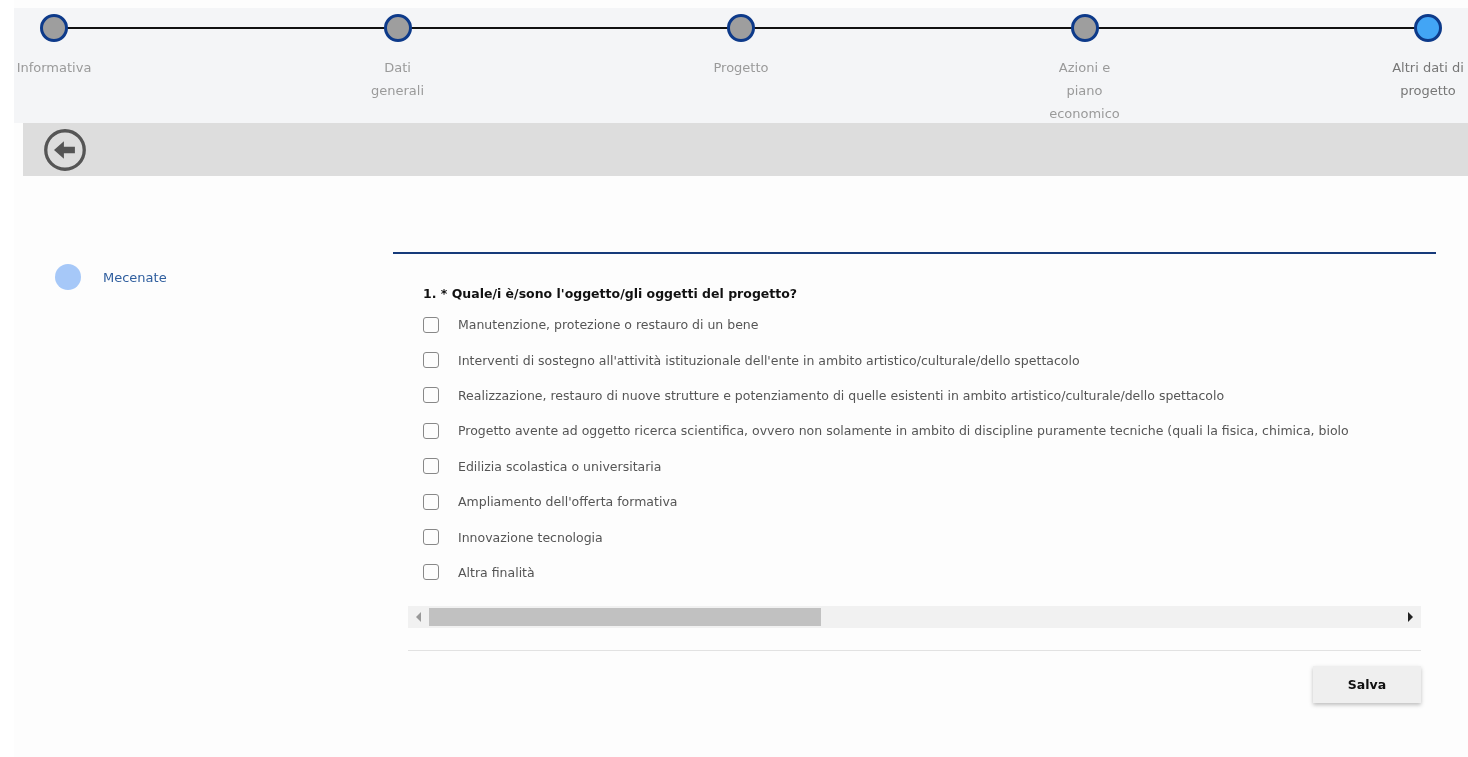  Describe the element at coordinates (68, 277) in the screenshot. I see `status-dot` at that location.